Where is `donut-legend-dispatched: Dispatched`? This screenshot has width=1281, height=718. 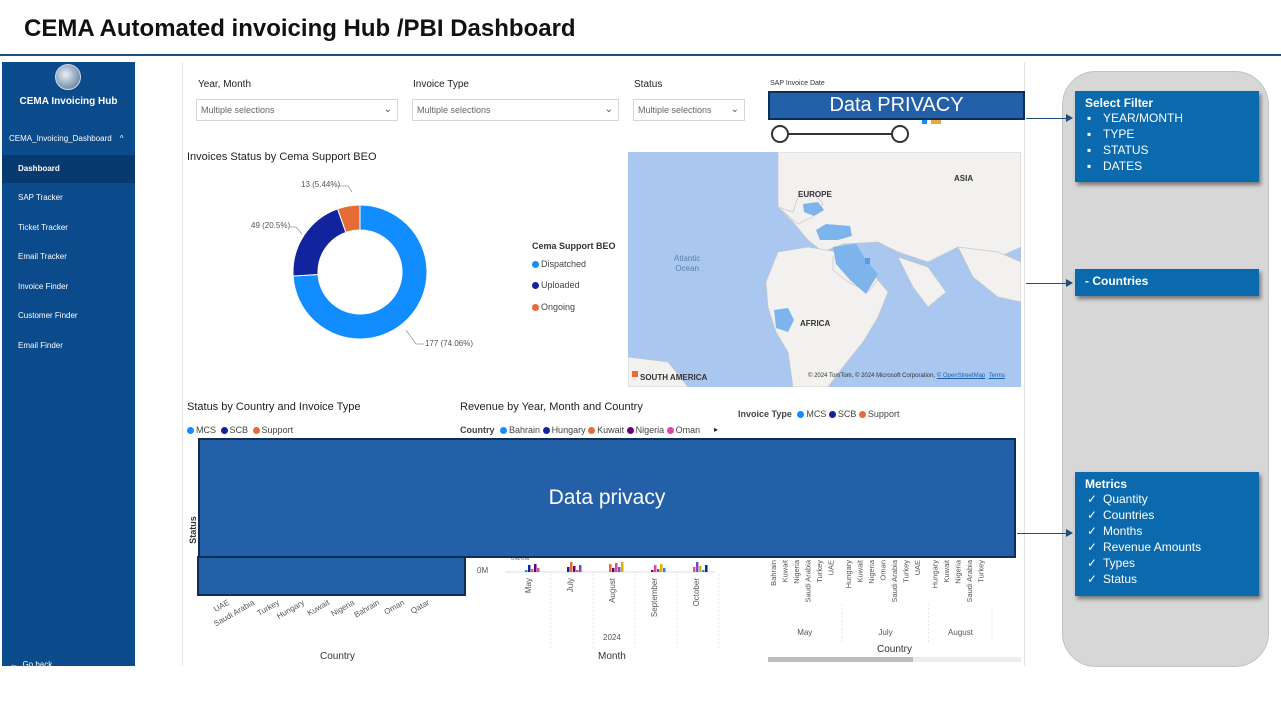 donut-legend-dispatched: Dispatched is located at coordinates (559, 264).